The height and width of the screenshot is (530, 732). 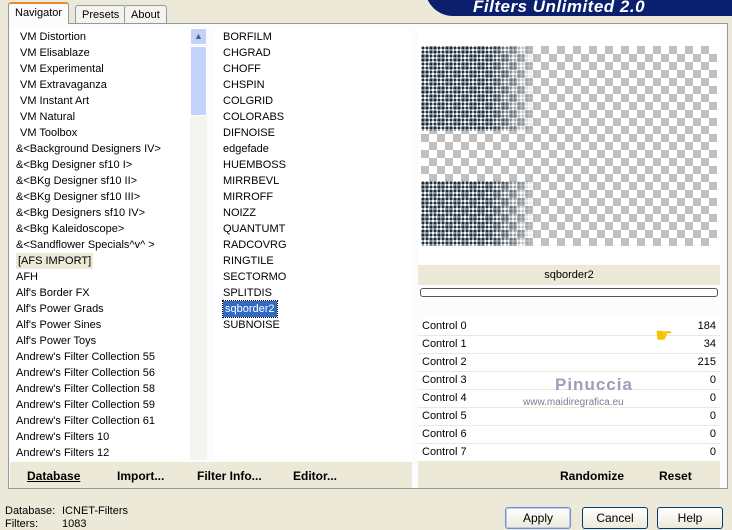 I want to click on filter-item-label: QUANTUMT, so click(x=254, y=229).